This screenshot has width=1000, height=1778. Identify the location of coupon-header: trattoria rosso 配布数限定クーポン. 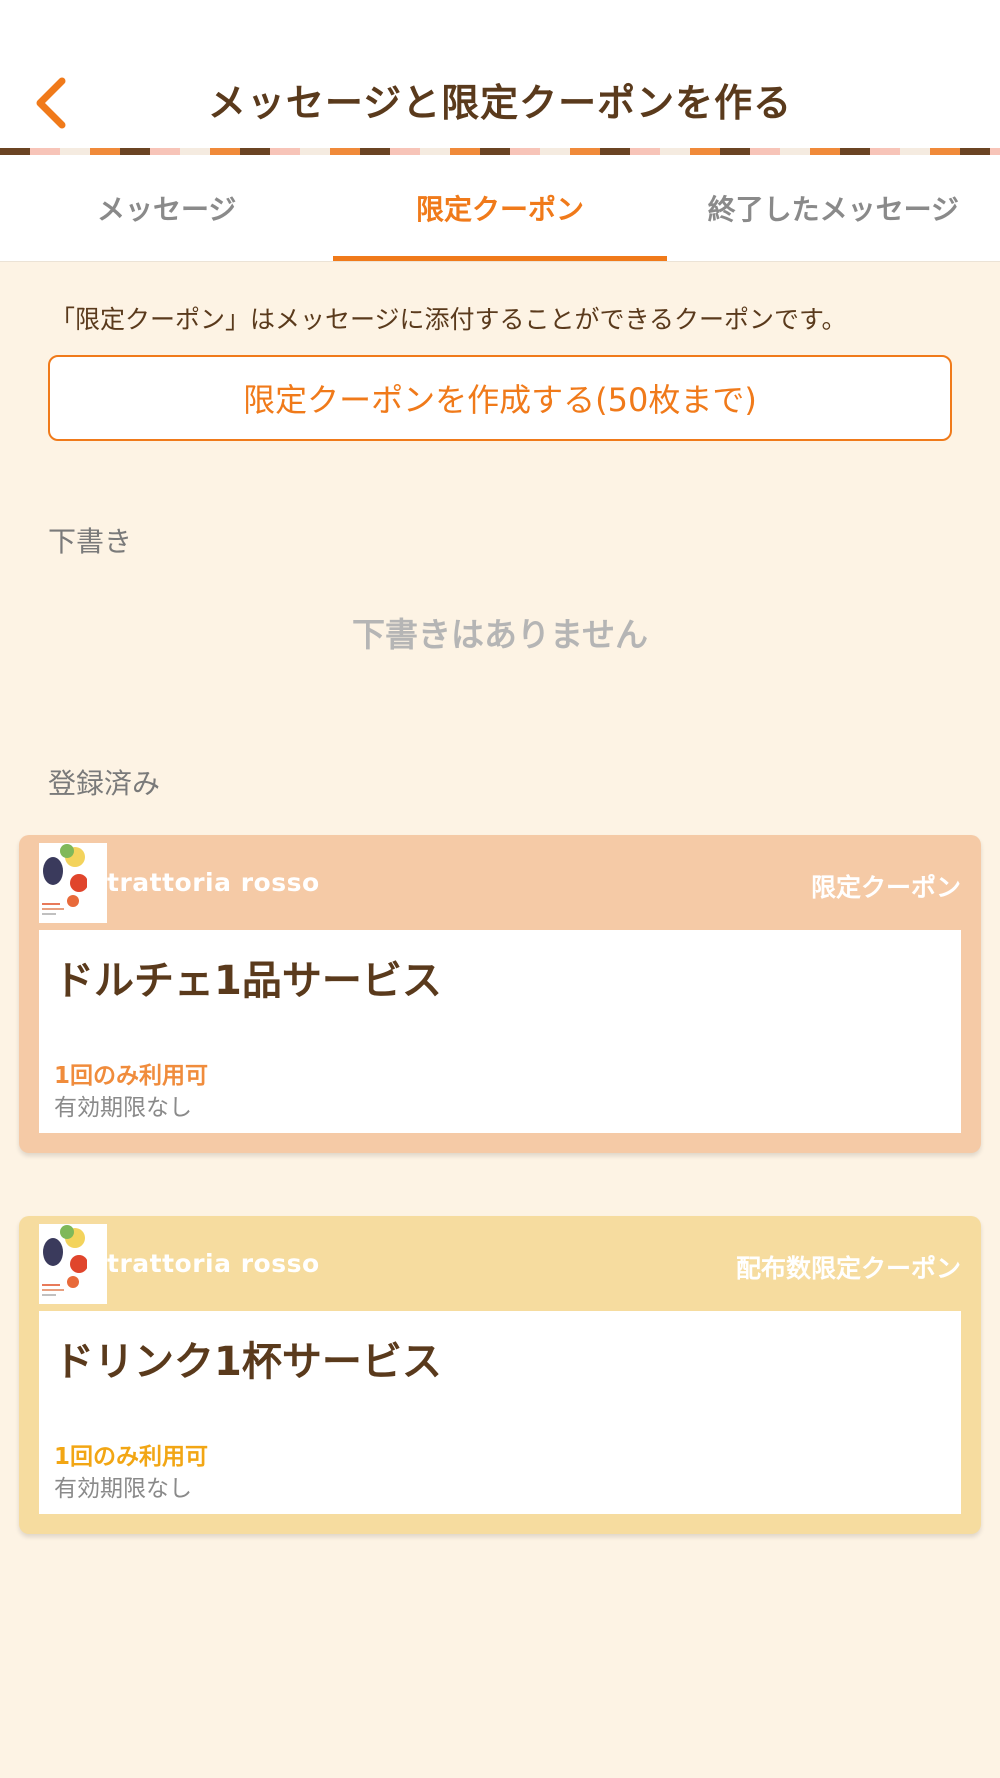
(500, 1263).